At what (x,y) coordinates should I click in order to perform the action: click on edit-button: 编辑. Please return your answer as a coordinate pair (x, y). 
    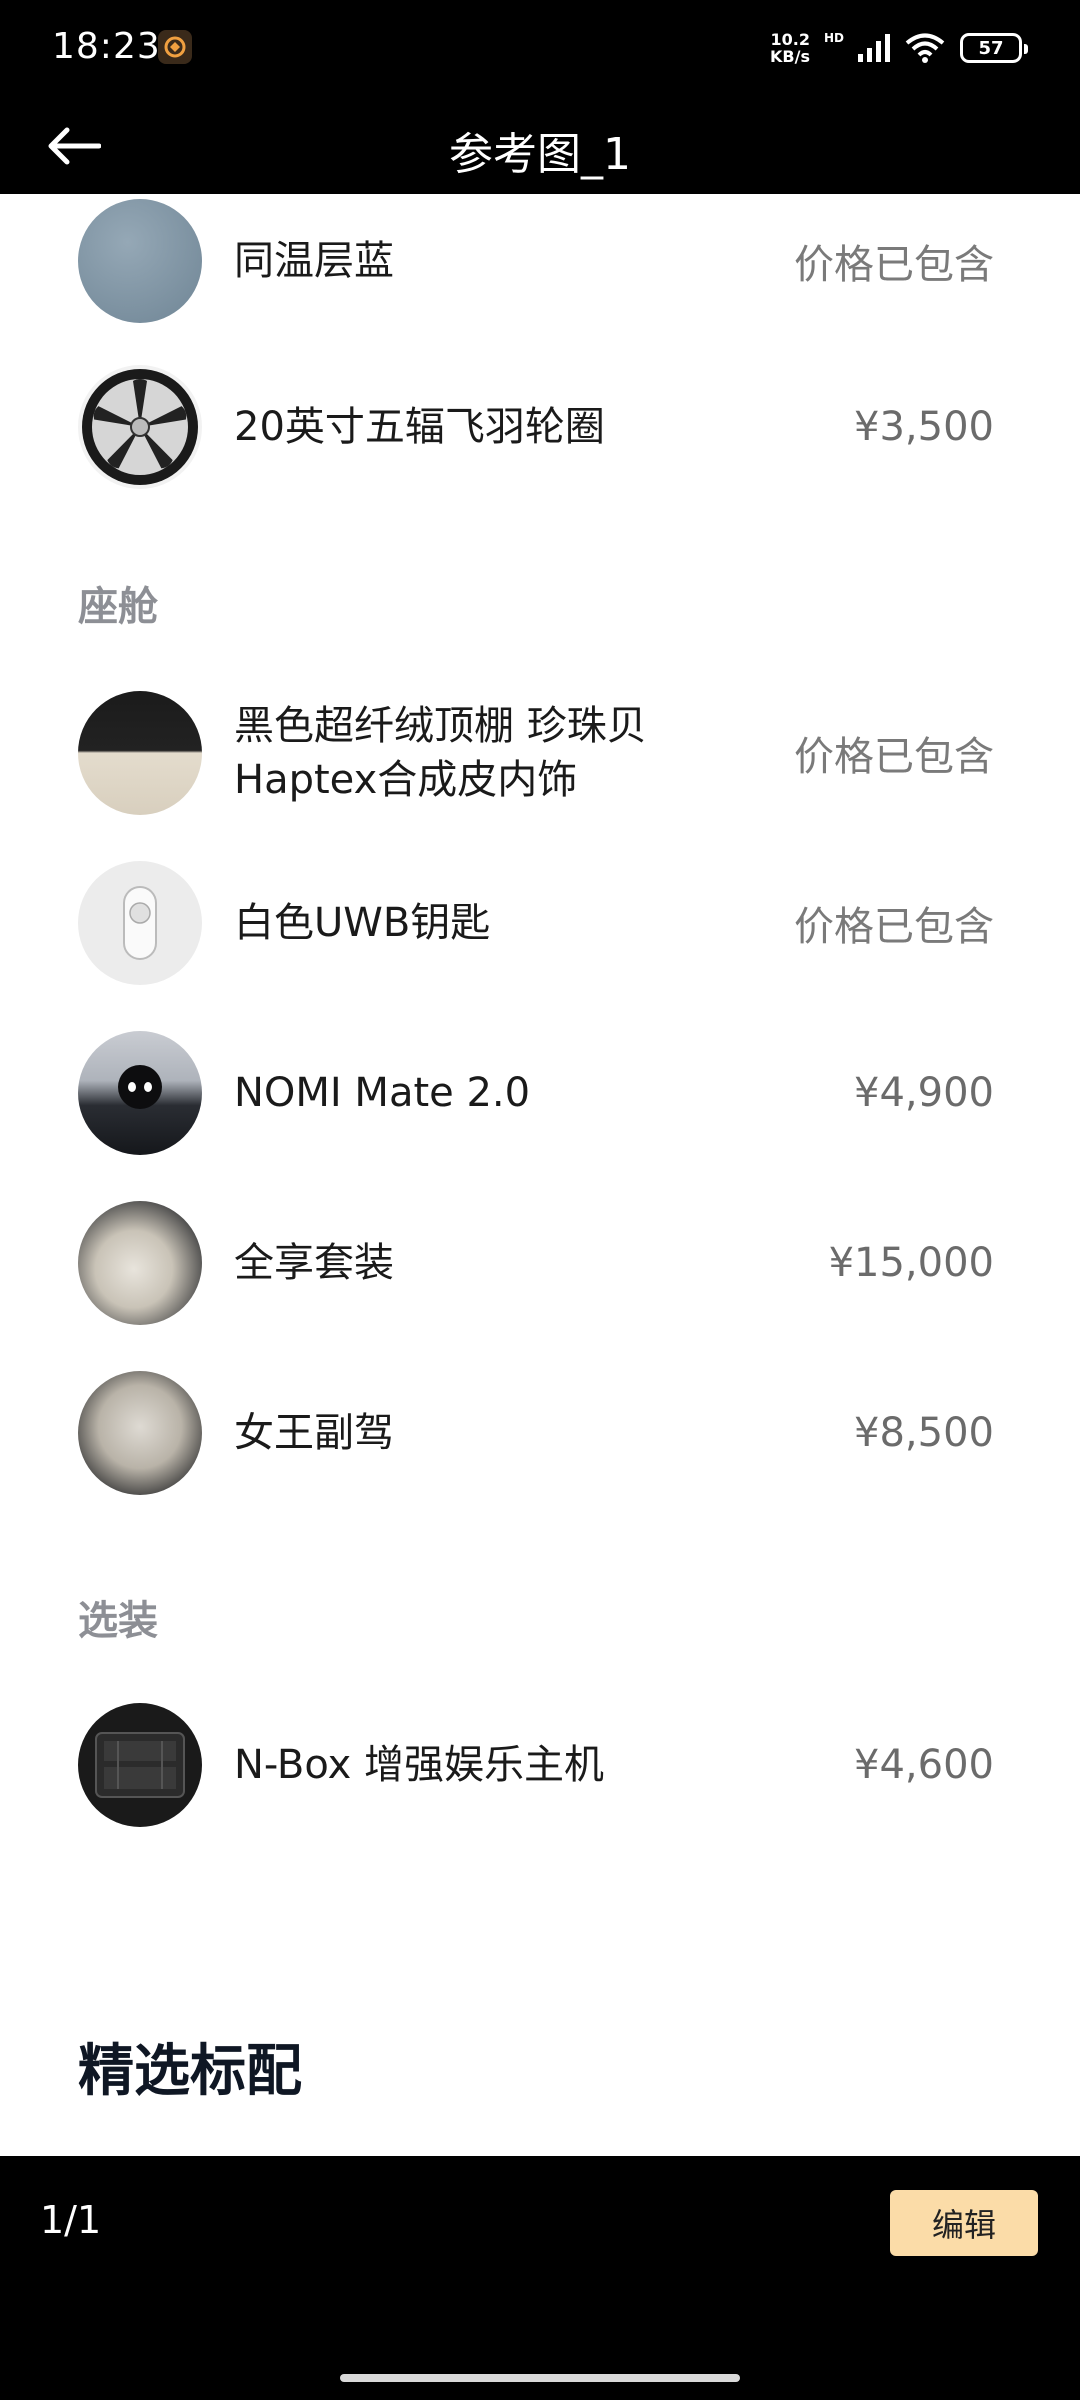
    Looking at the image, I should click on (964, 2223).